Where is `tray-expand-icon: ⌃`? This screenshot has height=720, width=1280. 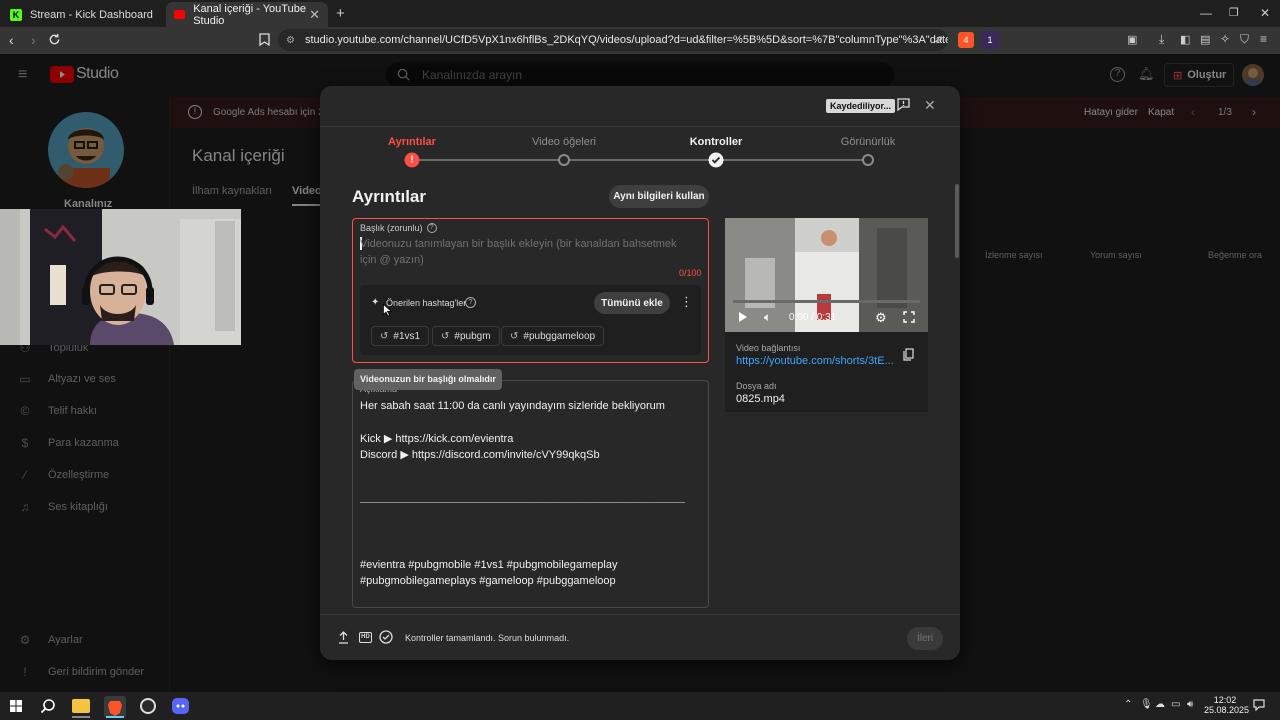
tray-expand-icon: ⌃ is located at coordinates (1128, 704).